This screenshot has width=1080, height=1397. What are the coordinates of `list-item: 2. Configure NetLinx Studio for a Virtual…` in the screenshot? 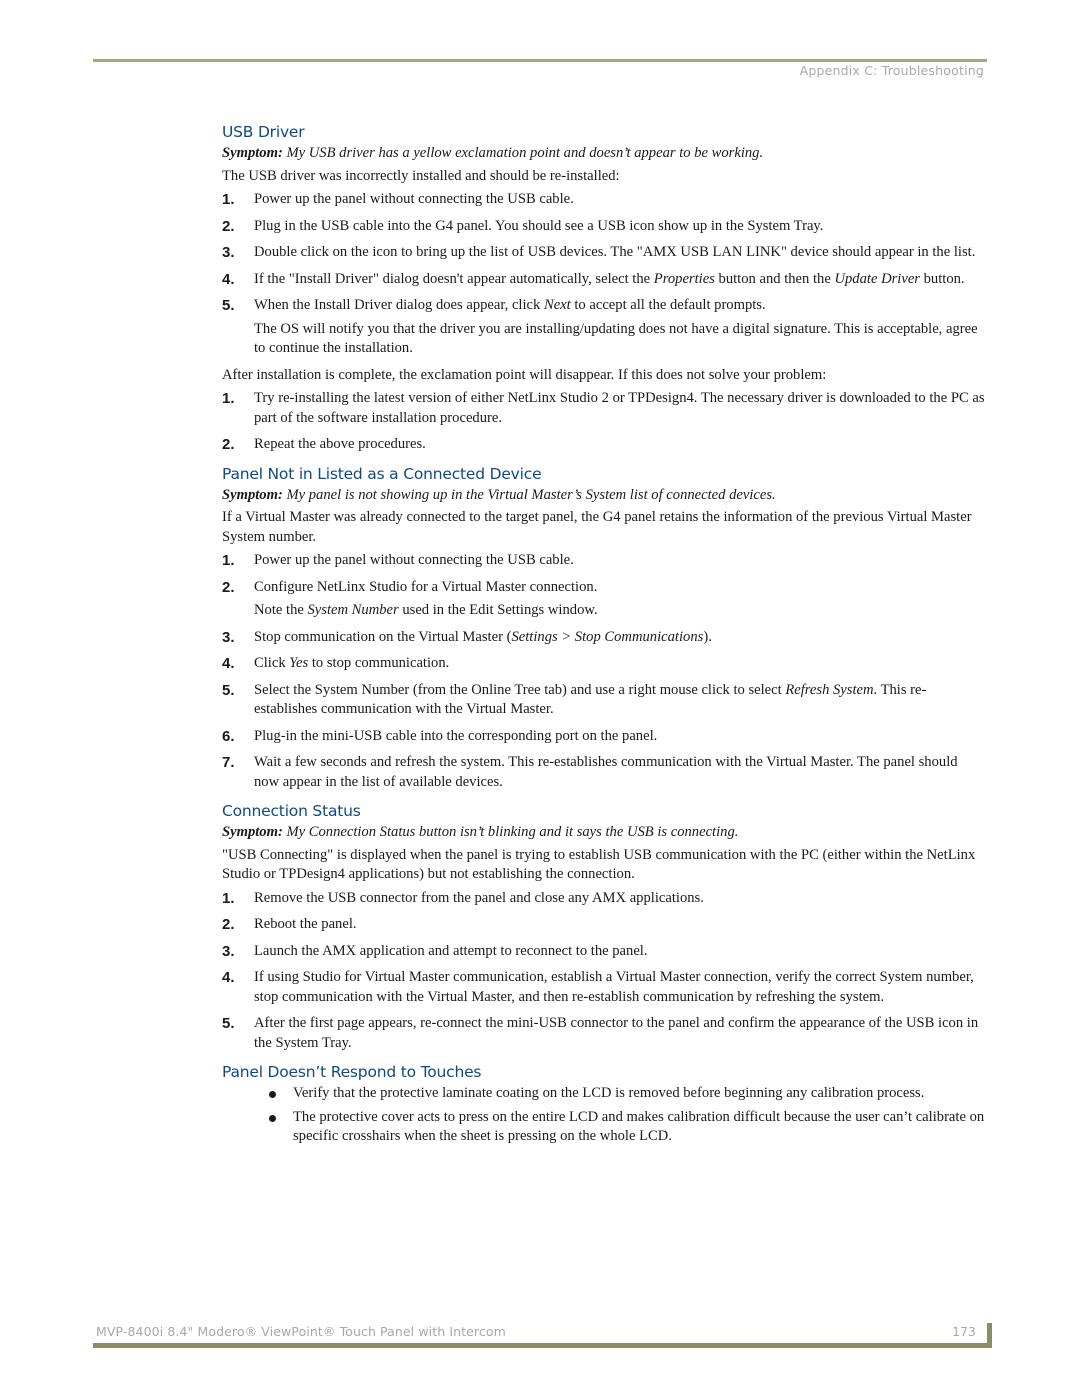 It's located at (604, 599).